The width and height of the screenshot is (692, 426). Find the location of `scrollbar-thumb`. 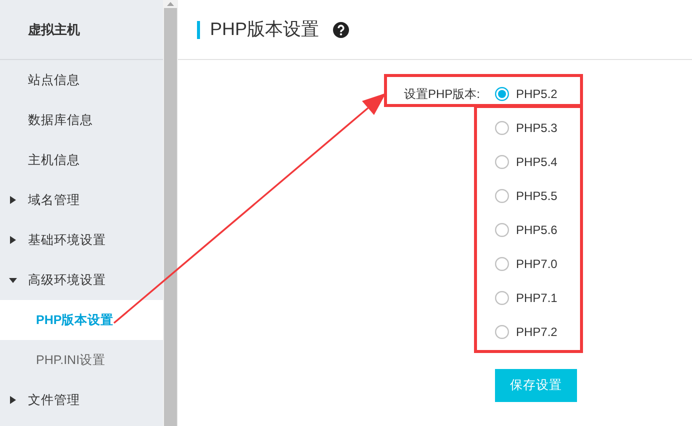

scrollbar-thumb is located at coordinates (170, 217).